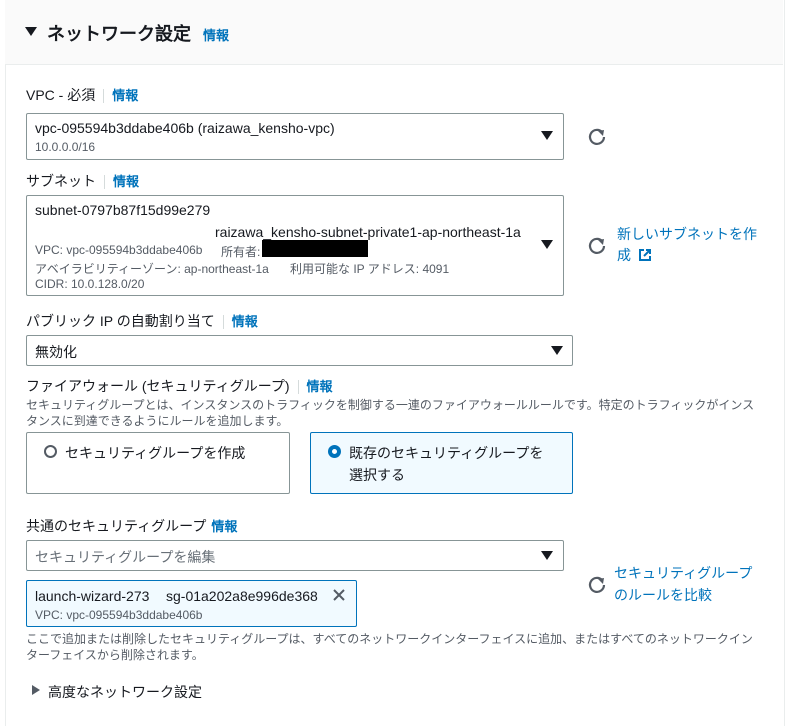  What do you see at coordinates (320, 386) in the screenshot?
I see `firewall-info-link: 情報` at bounding box center [320, 386].